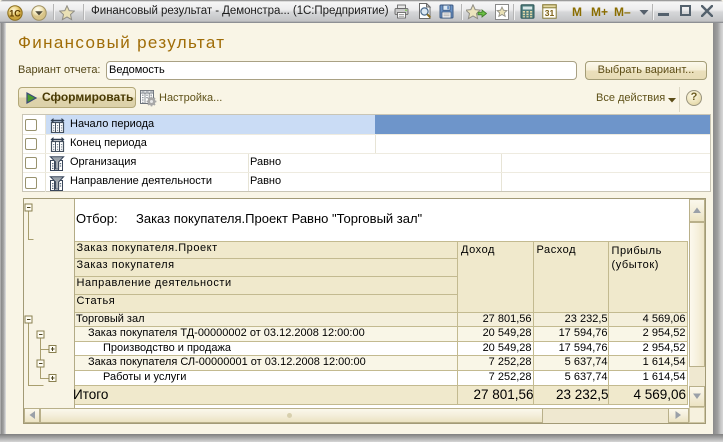 This screenshot has width=723, height=442. Describe the element at coordinates (15, 14) in the screenshot. I see `svg-text: 1С` at that location.